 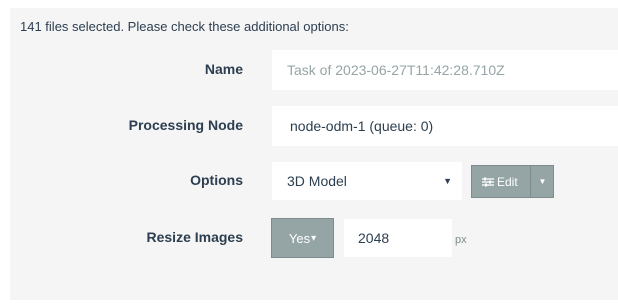 I want to click on resize-unit-label: px, so click(x=461, y=240).